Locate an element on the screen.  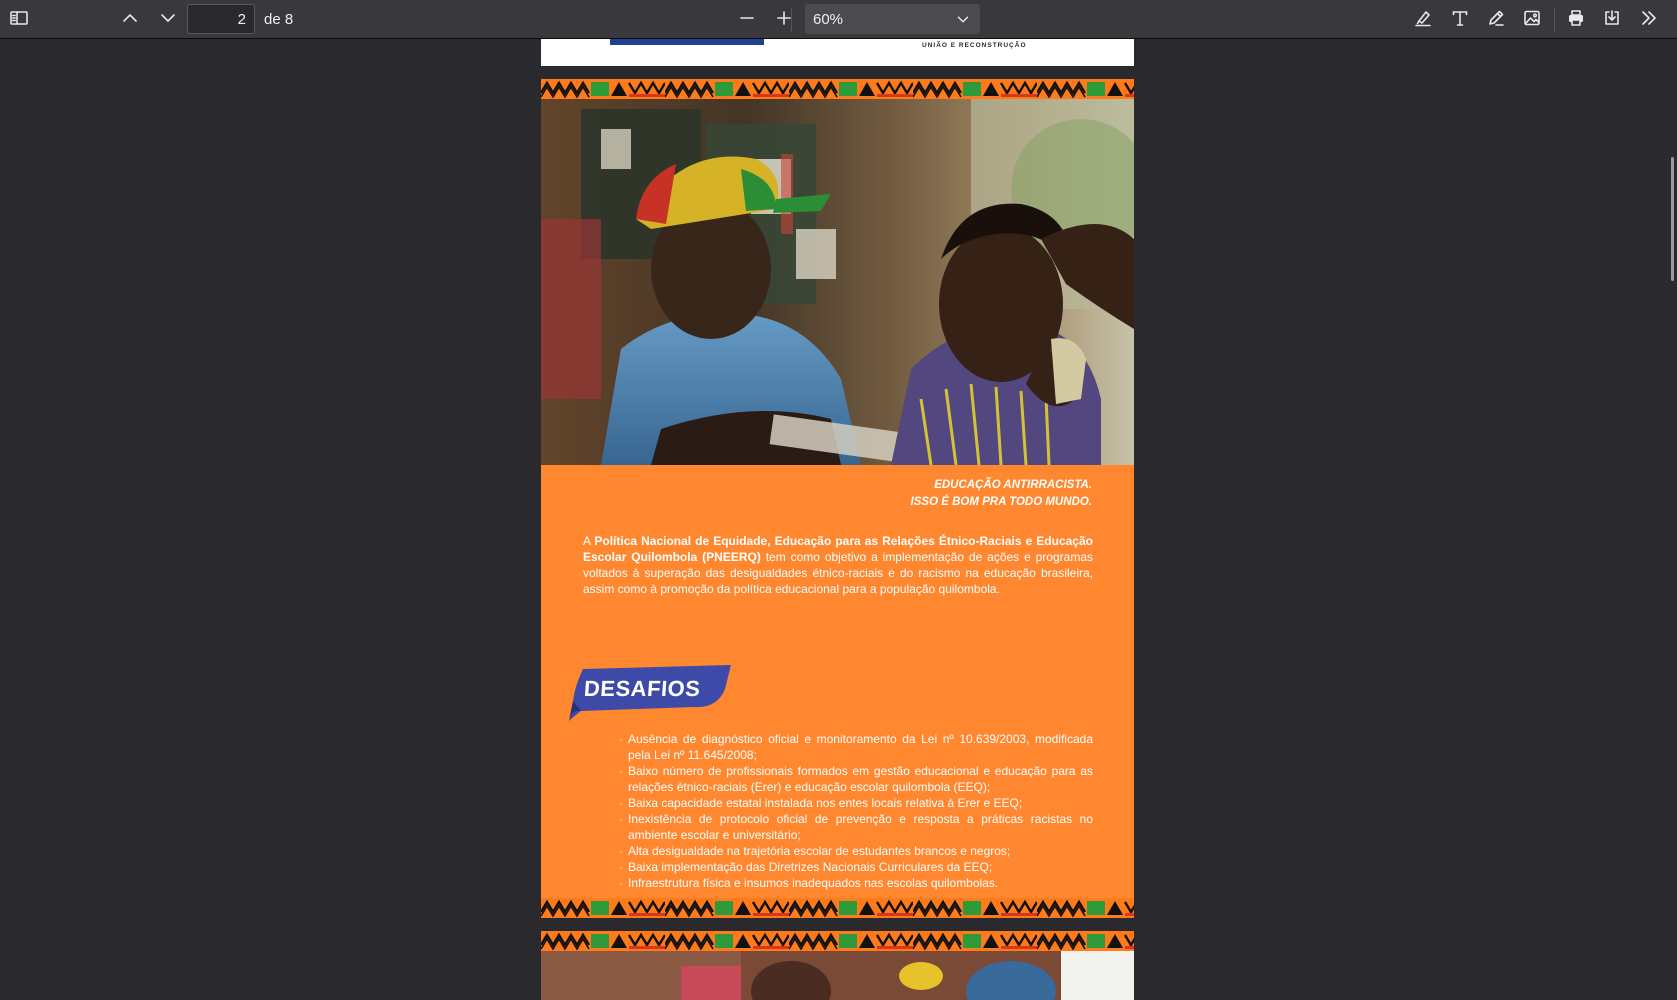
print-button is located at coordinates (1576, 20).